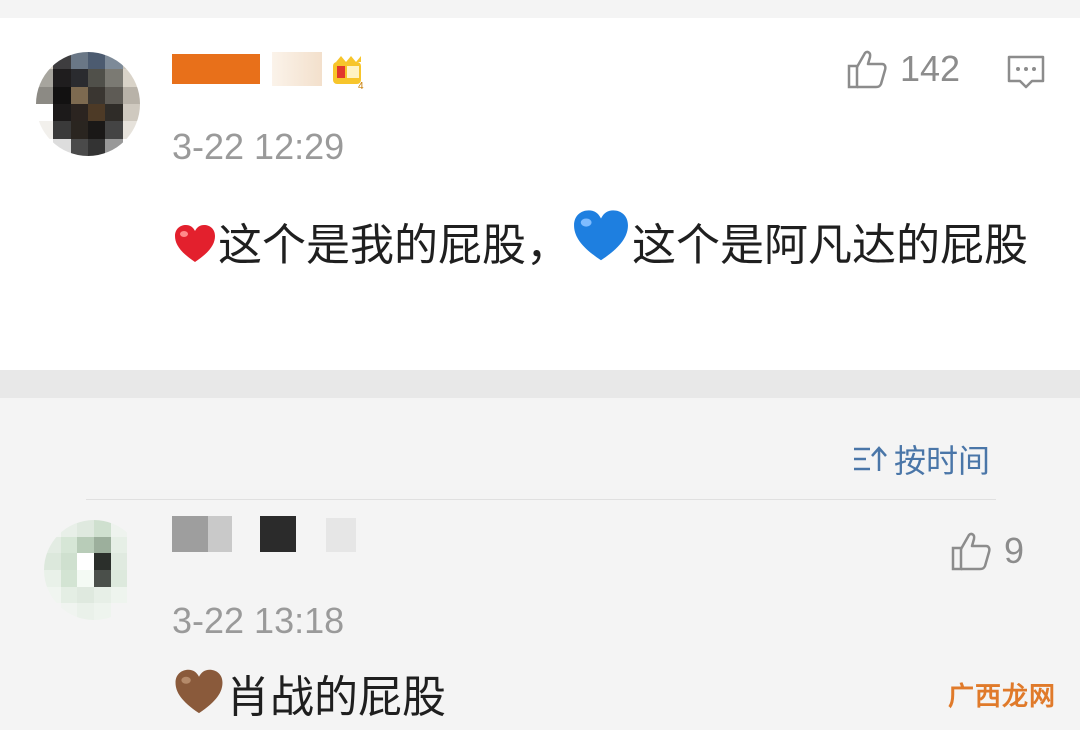 The width and height of the screenshot is (1080, 730). What do you see at coordinates (258, 146) in the screenshot?
I see `comment-time: 3-22 12:29` at bounding box center [258, 146].